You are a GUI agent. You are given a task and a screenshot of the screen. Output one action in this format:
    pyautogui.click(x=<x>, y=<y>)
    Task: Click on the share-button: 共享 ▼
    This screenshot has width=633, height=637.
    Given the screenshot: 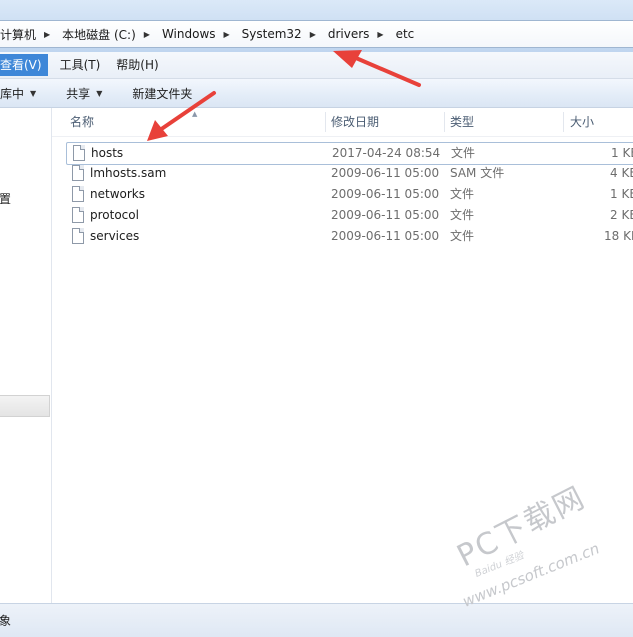 What is the action you would take?
    pyautogui.click(x=81, y=93)
    